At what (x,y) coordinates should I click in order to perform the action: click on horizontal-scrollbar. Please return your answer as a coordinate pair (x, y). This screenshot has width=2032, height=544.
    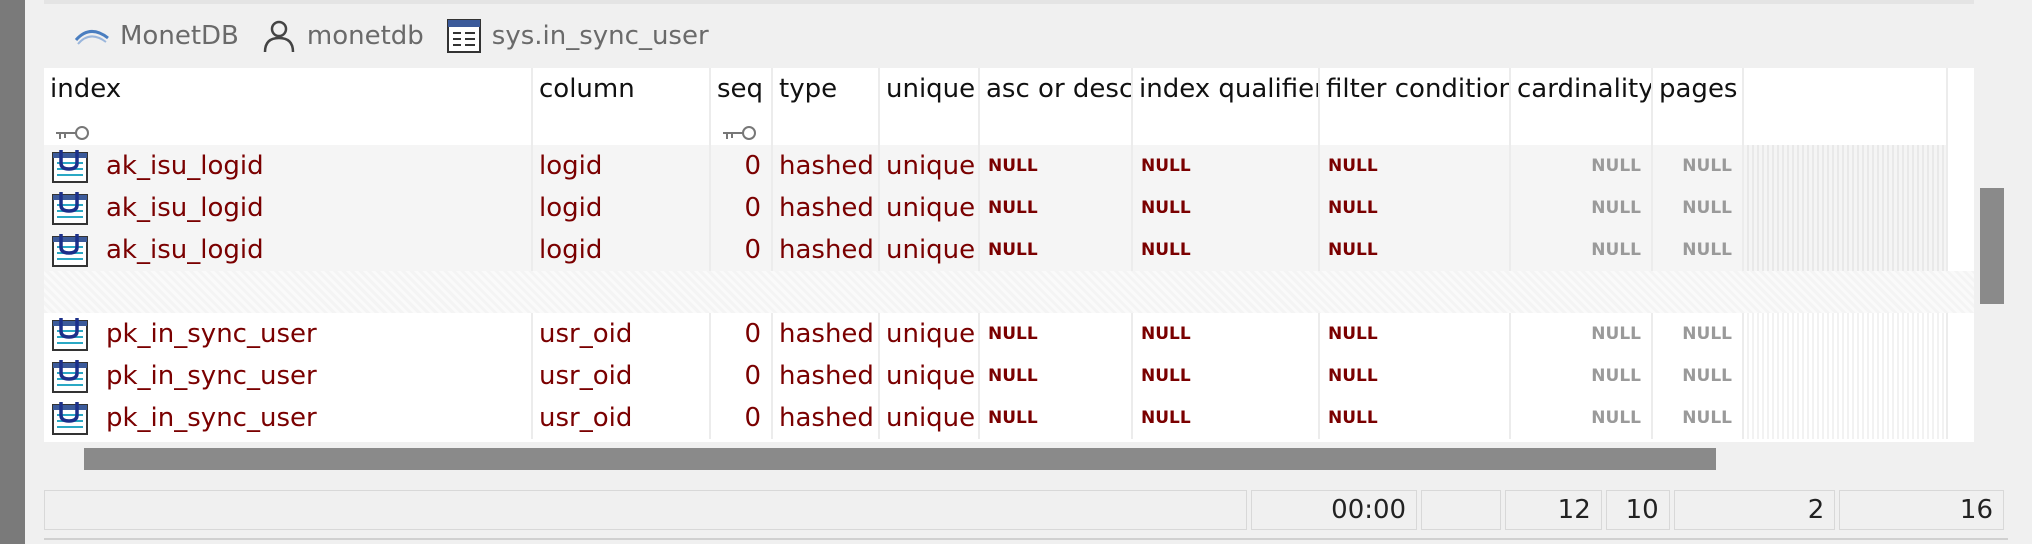
    Looking at the image, I should click on (1009, 459).